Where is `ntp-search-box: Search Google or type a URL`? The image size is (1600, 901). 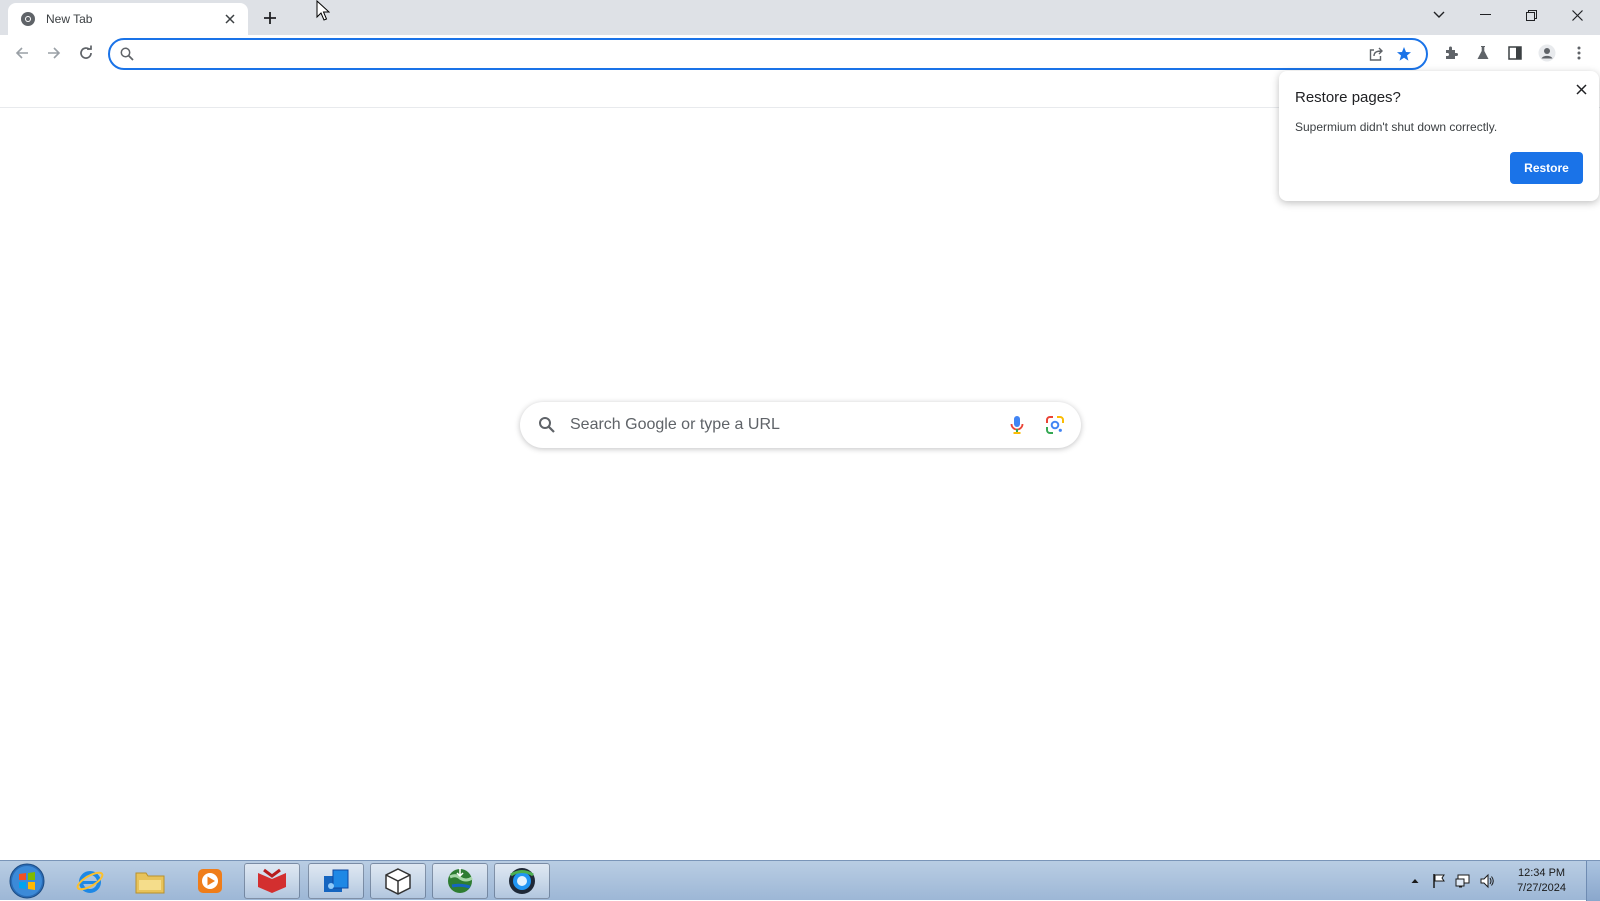 ntp-search-box: Search Google or type a URL is located at coordinates (800, 425).